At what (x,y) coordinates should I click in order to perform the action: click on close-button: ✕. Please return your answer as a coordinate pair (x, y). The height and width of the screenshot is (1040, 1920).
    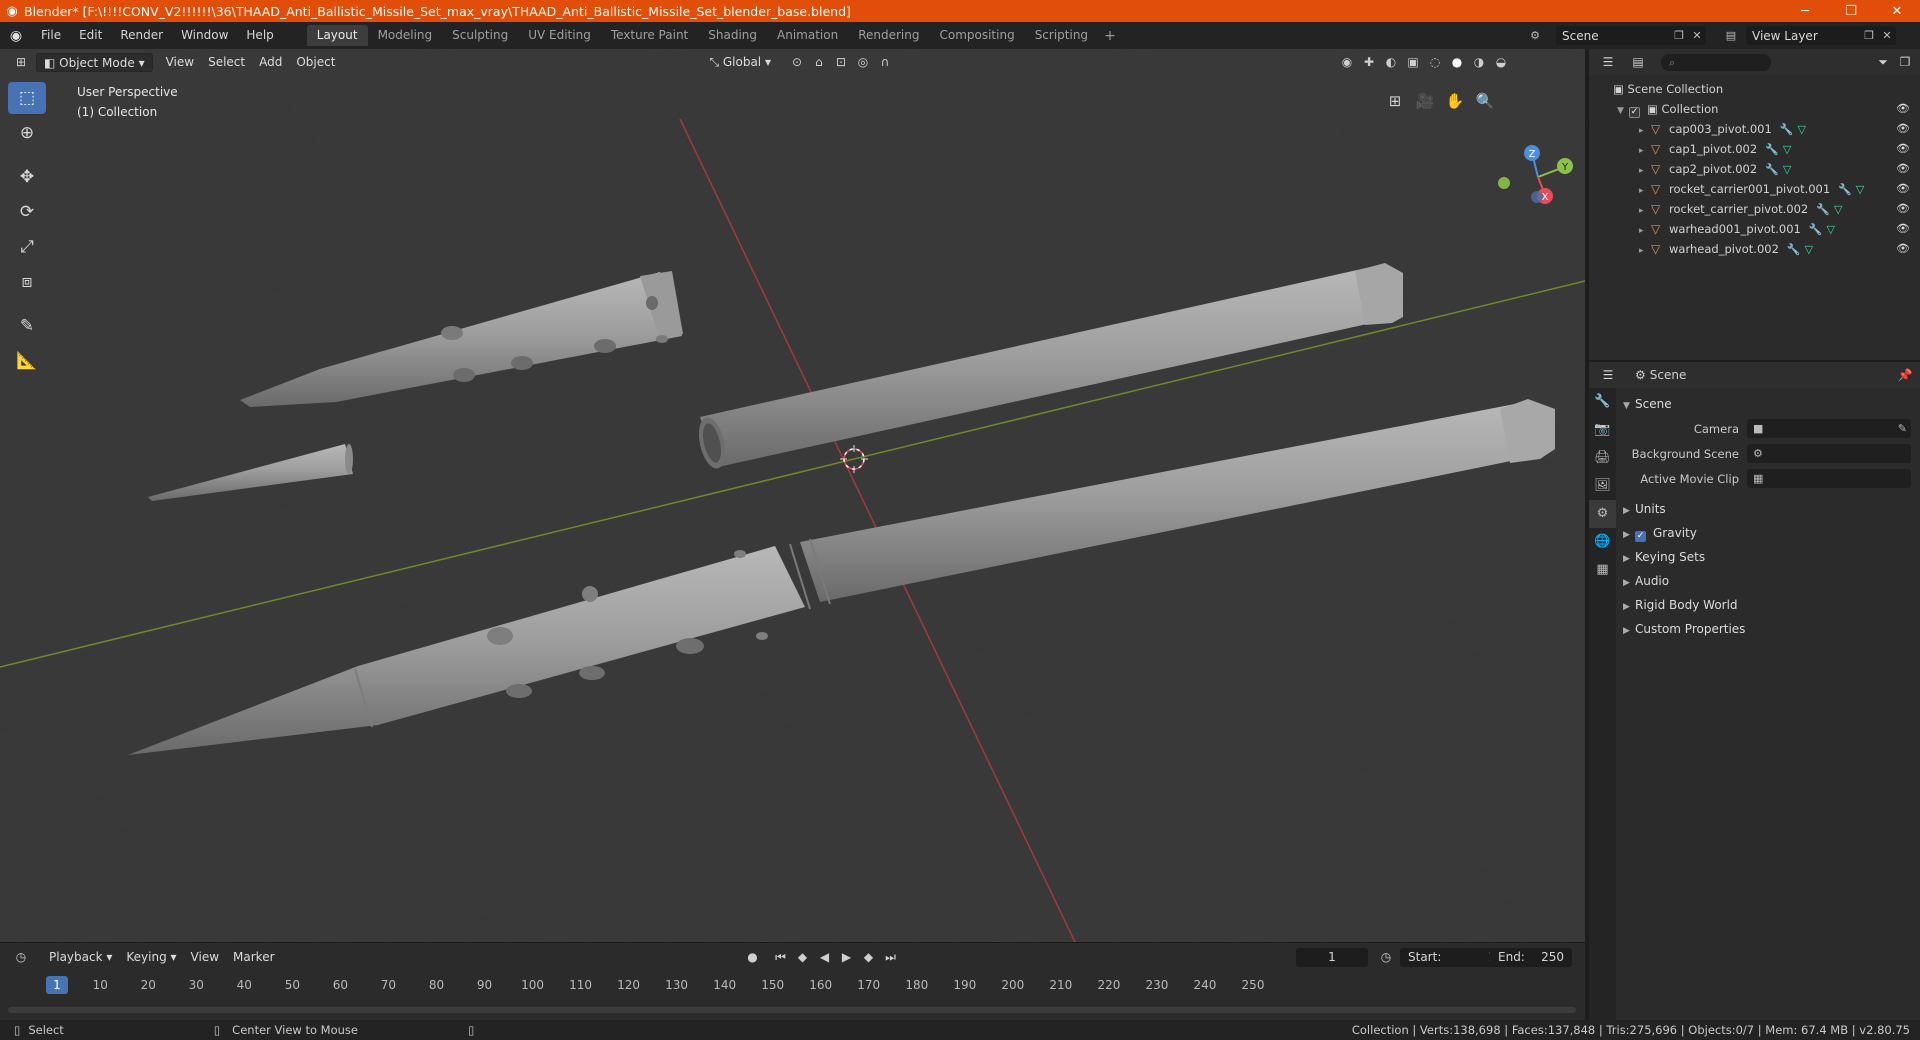
    Looking at the image, I should click on (1897, 11).